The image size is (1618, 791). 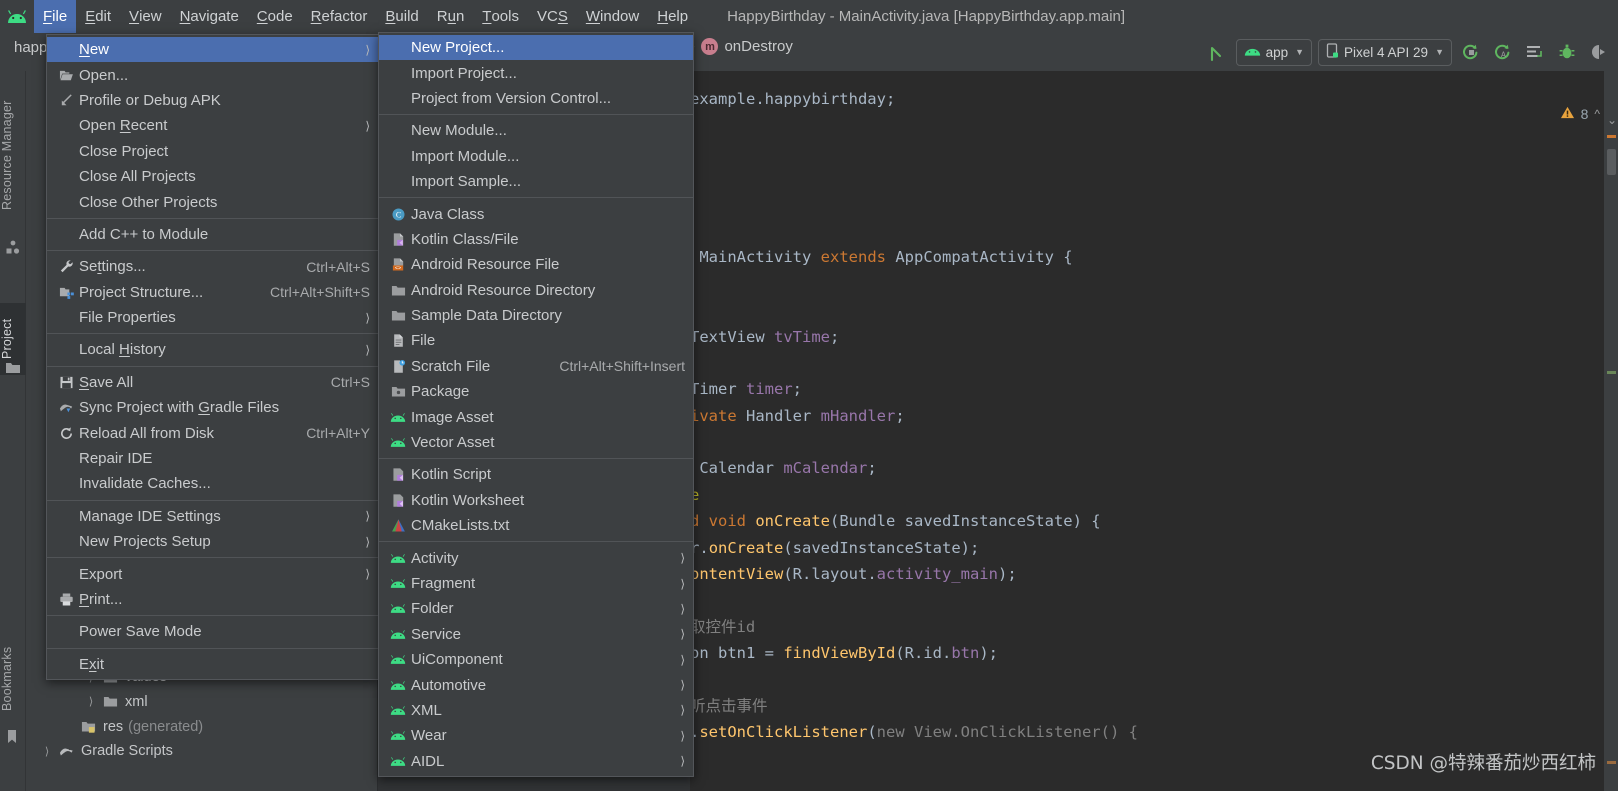 I want to click on menu-item-export: Export ⟩, so click(x=212, y=573).